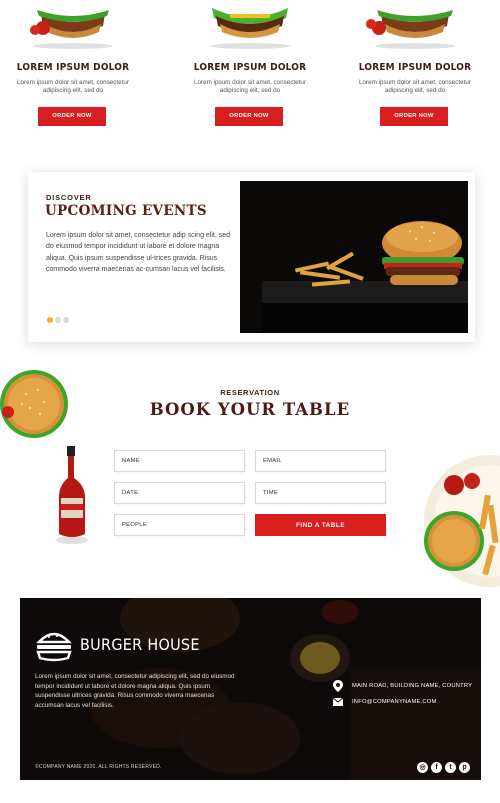 The width and height of the screenshot is (500, 803). Describe the element at coordinates (462, 521) in the screenshot. I see `burger-plate-image` at that location.